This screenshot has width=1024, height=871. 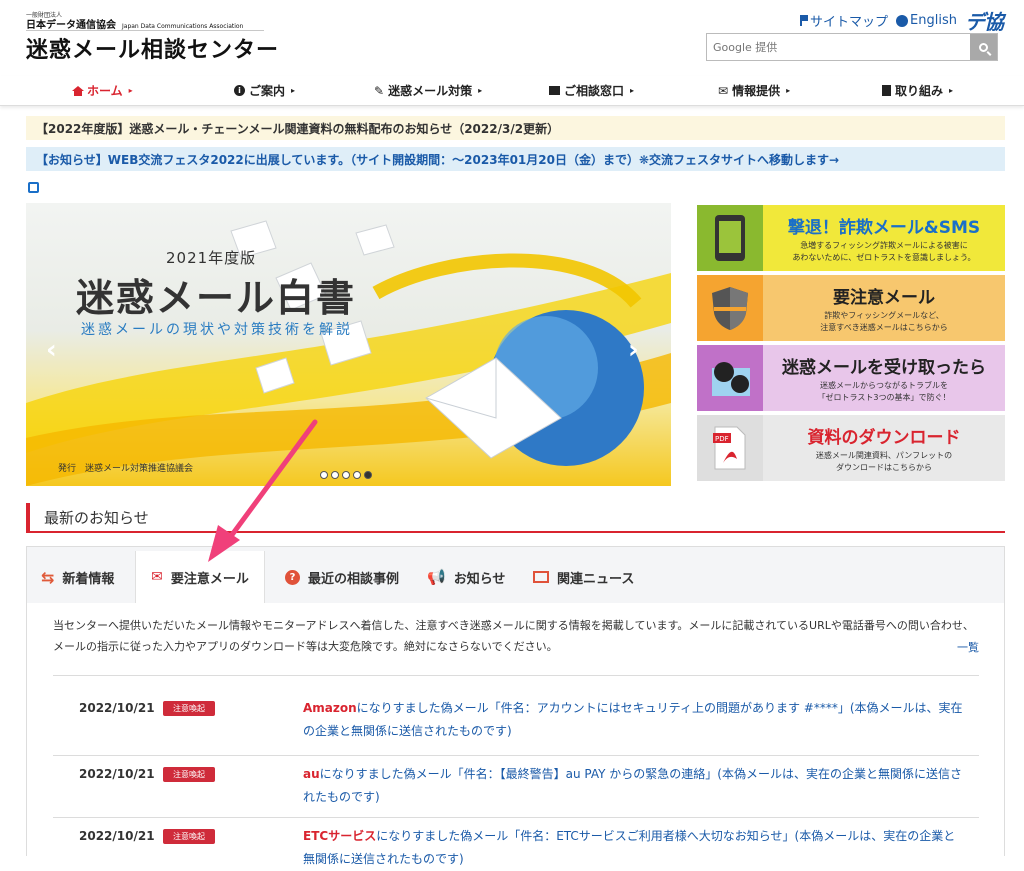 I want to click on org-name-en: Japan Data Communications Association, so click(x=183, y=26).